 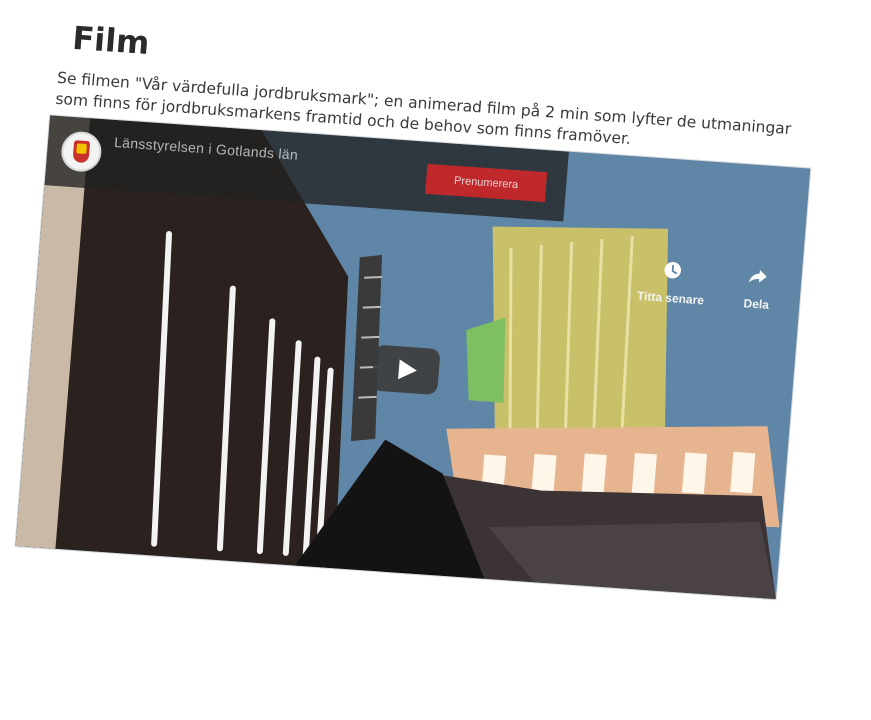 I want to click on clock-icon, so click(x=673, y=269).